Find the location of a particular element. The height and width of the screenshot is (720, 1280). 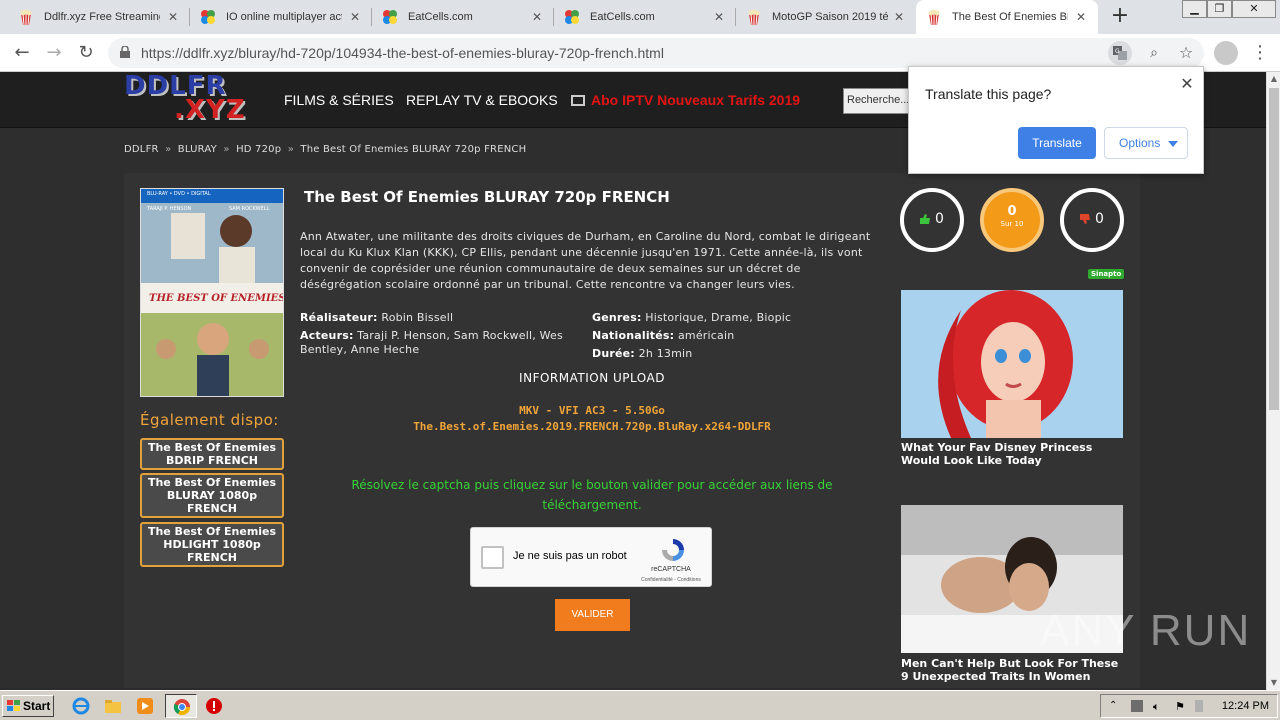

svg-text: G is located at coordinates (1117, 51).